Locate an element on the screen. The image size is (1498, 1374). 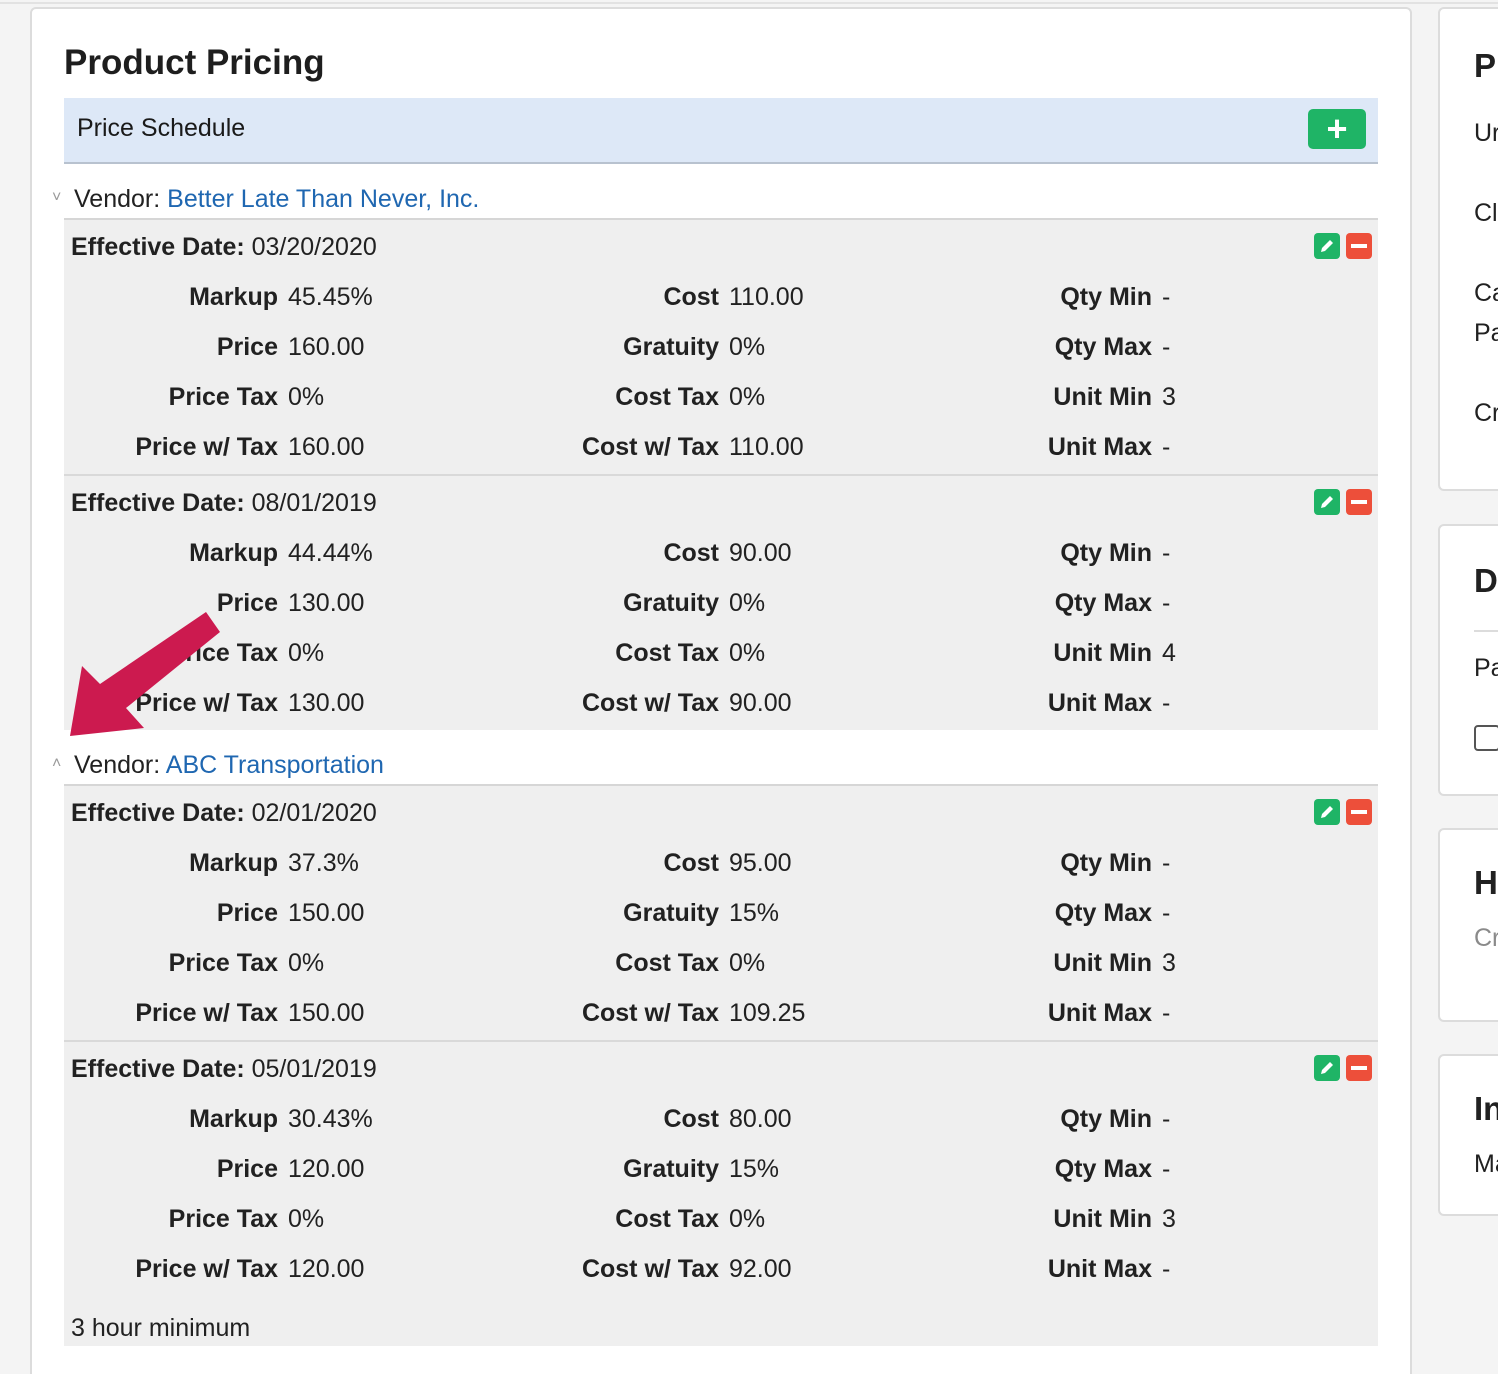
effective-date: Effective Date: 05/01/2019 is located at coordinates (224, 1069).